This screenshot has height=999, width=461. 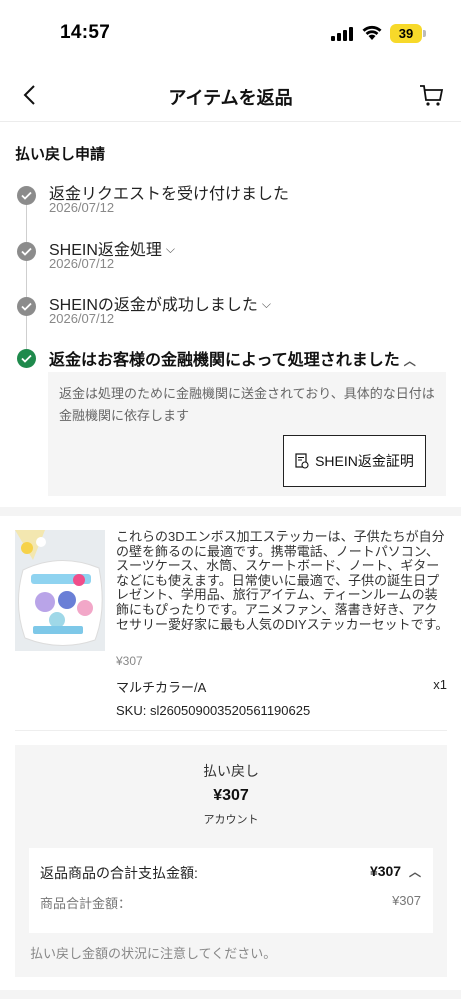 What do you see at coordinates (342, 34) in the screenshot?
I see `signal-icon` at bounding box center [342, 34].